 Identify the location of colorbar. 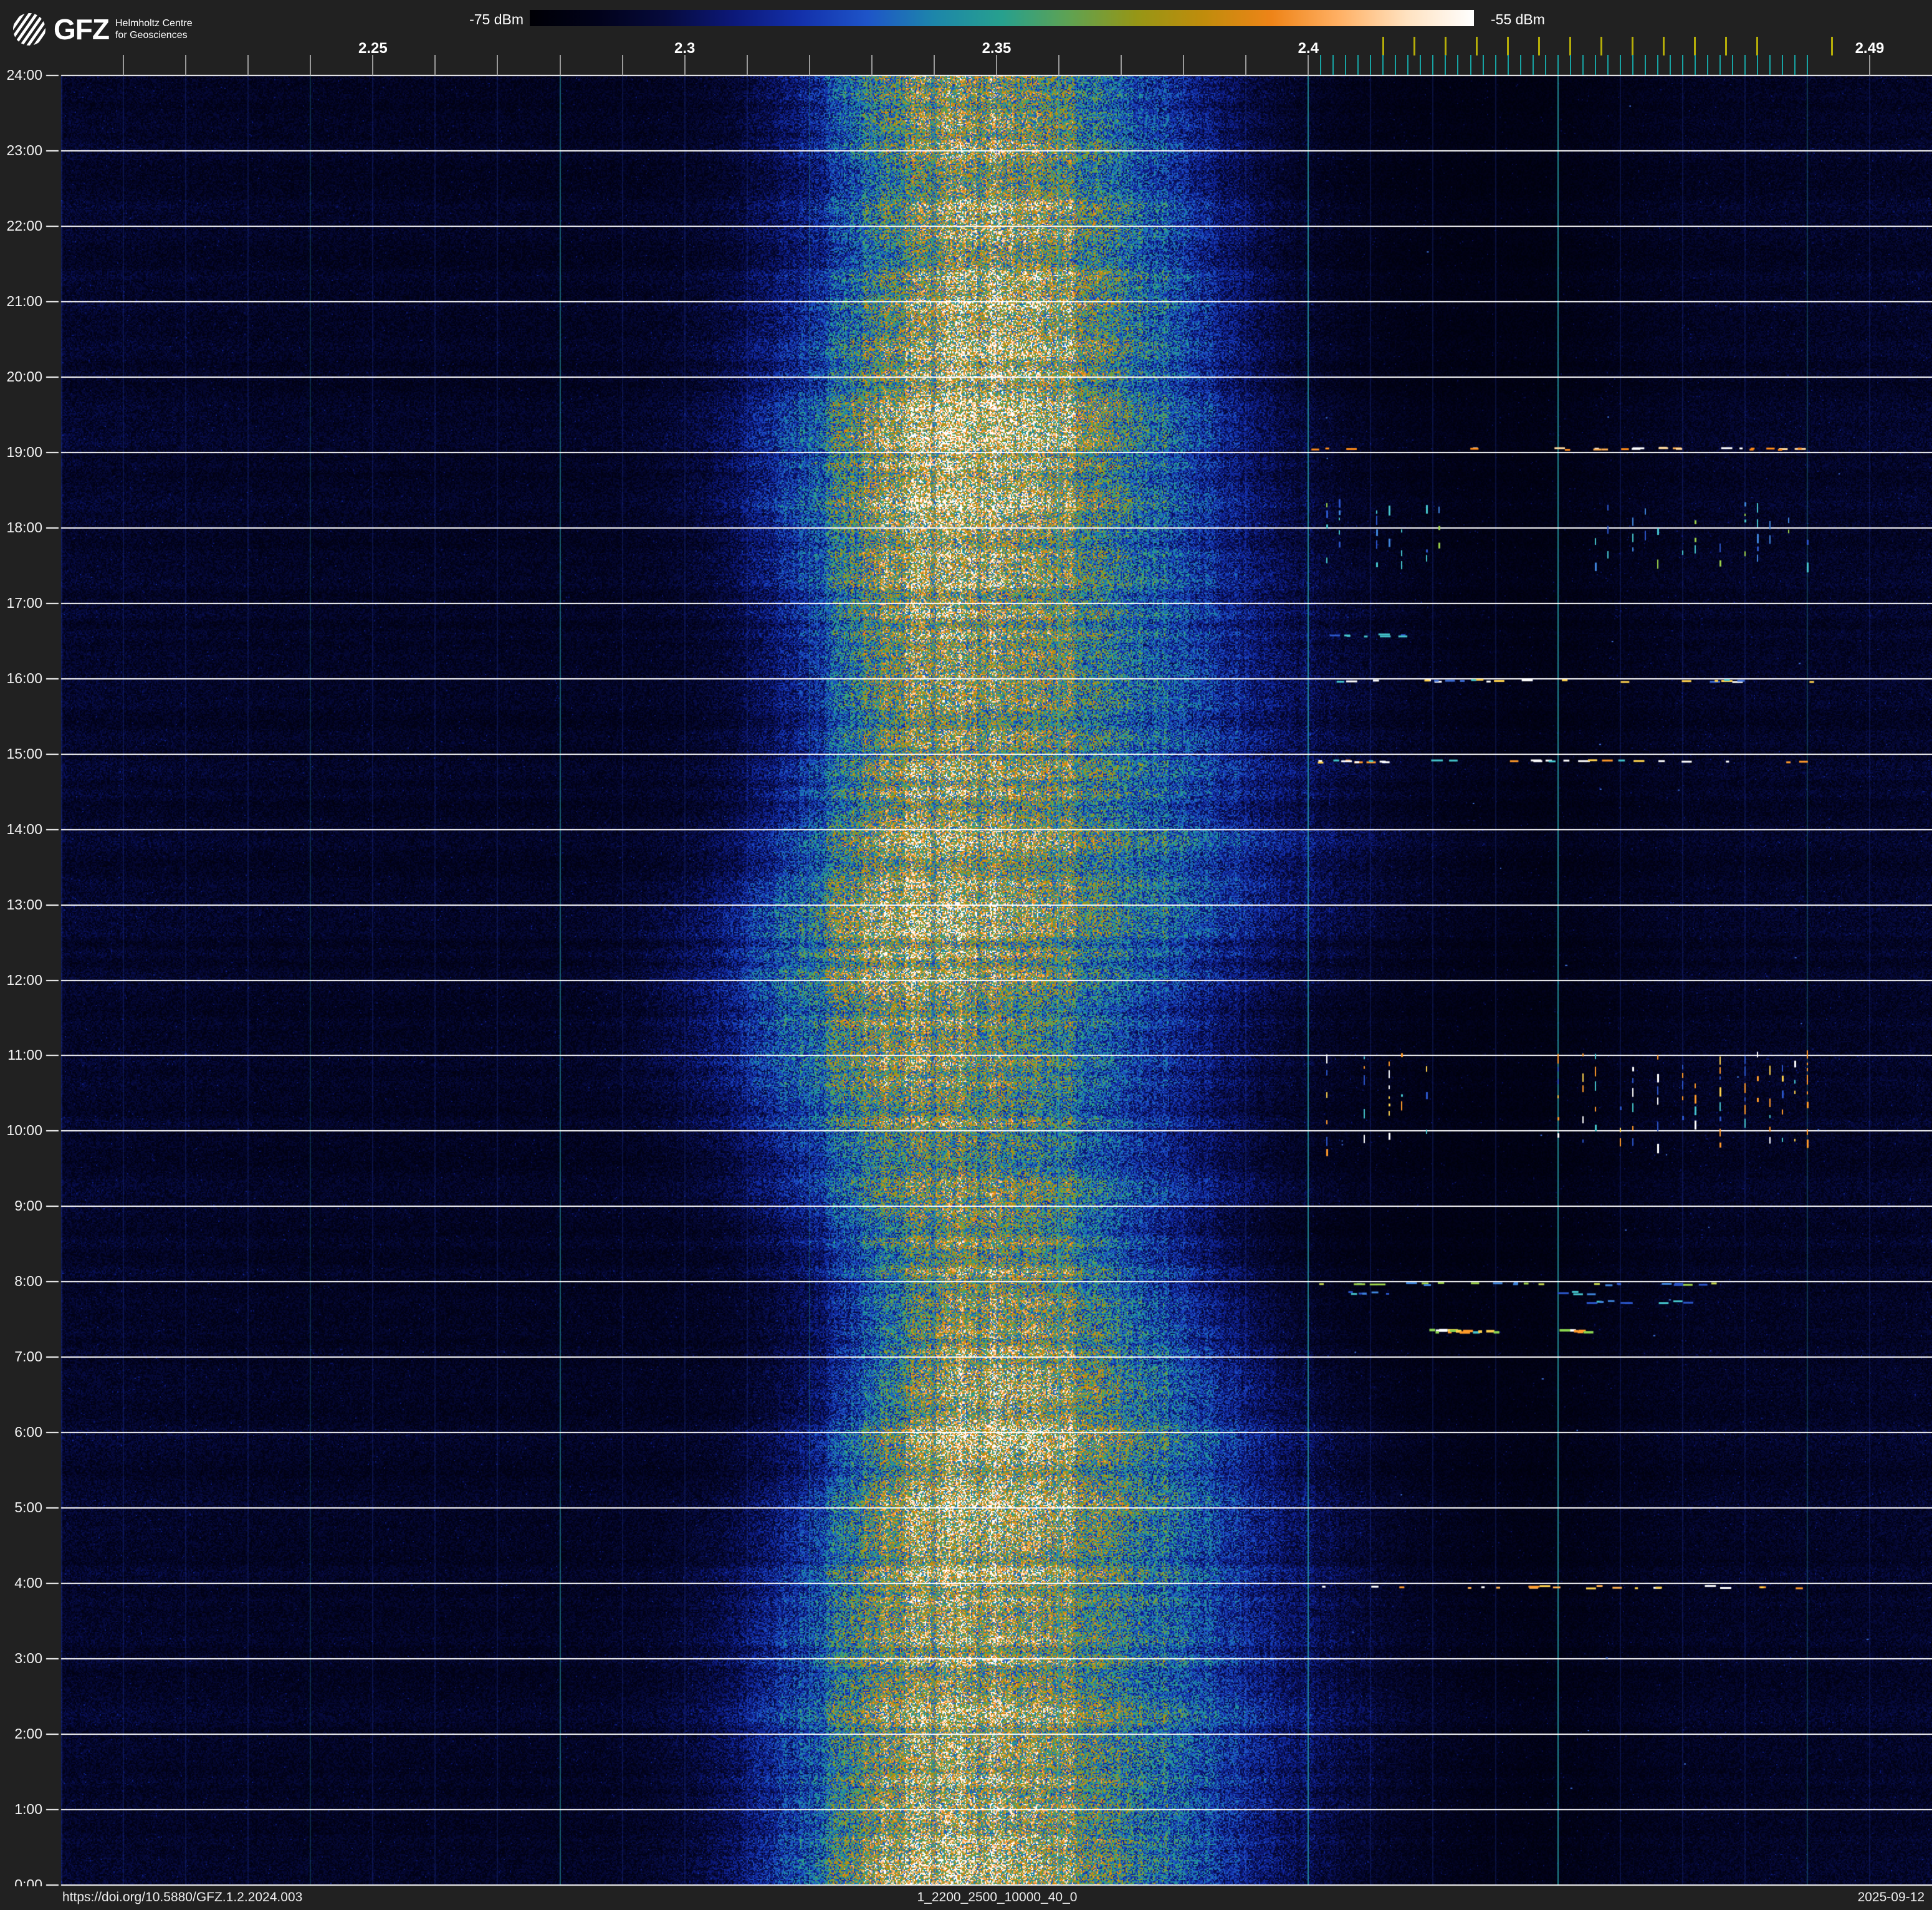
(1002, 18).